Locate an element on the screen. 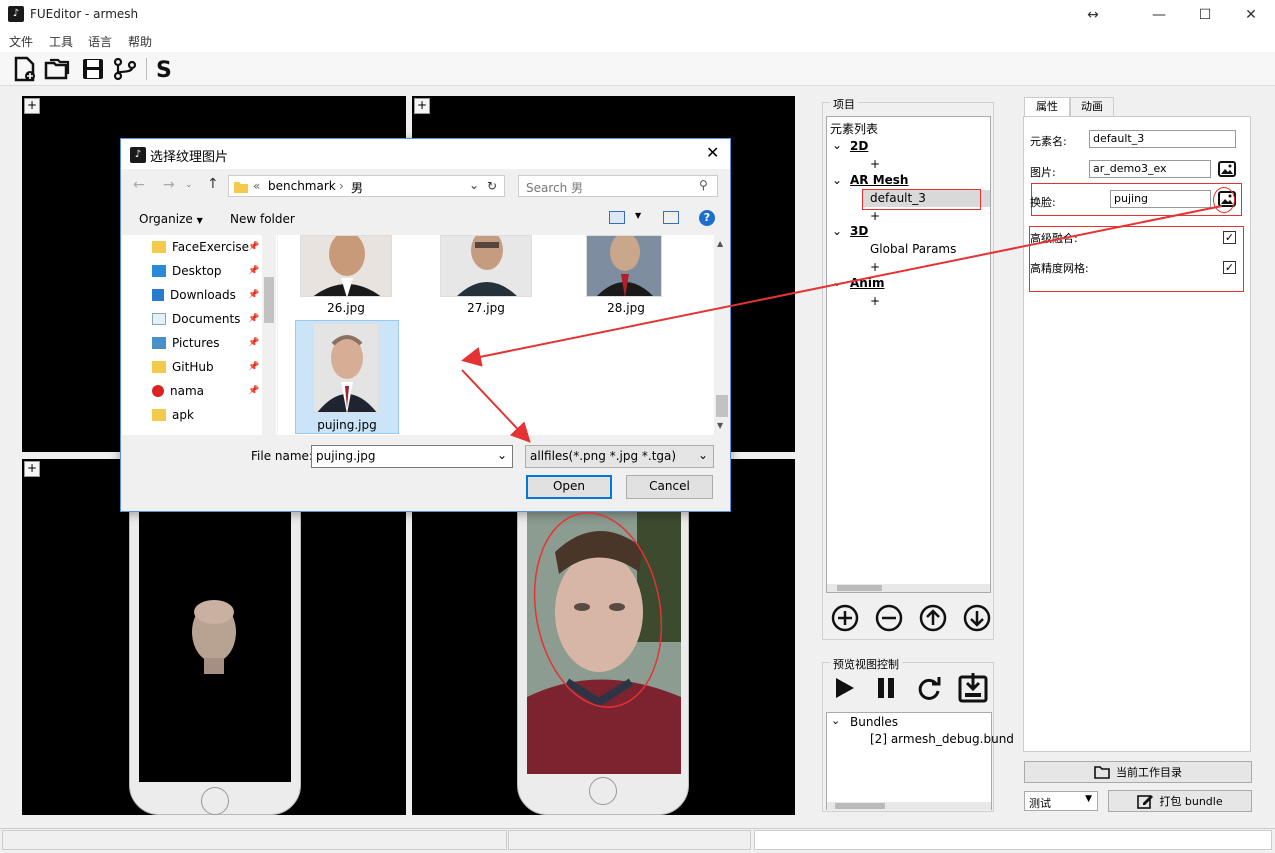 This screenshot has width=1275, height=853. file-thumbnail-pujing is located at coordinates (346, 368).